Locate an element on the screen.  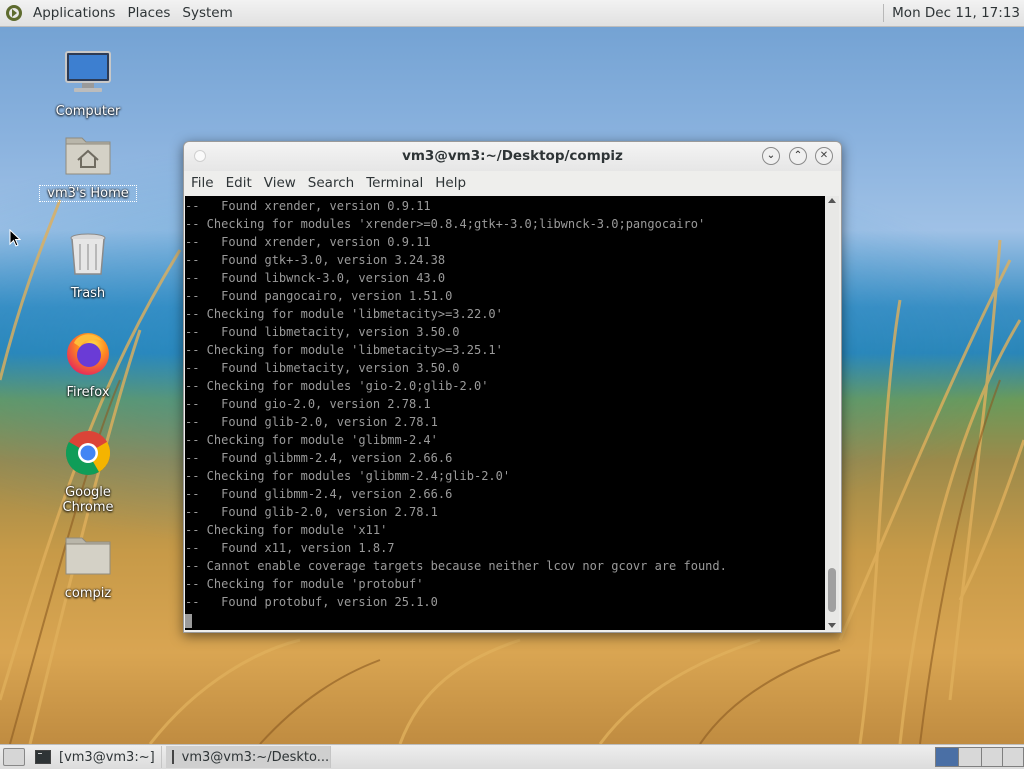
system-menu: System is located at coordinates (207, 13).